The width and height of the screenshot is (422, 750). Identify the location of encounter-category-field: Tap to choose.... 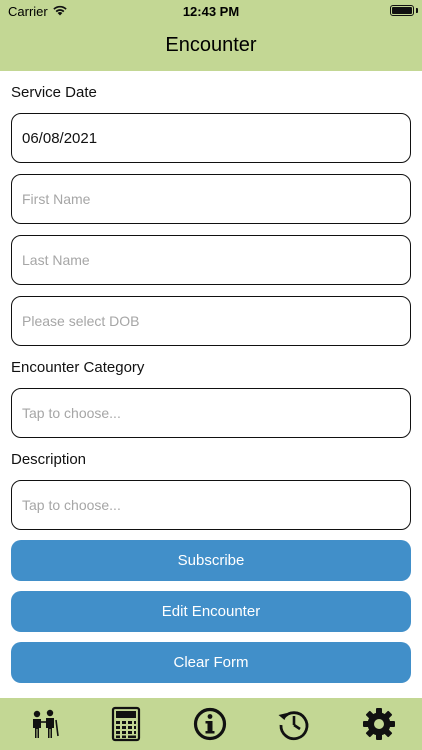
(211, 413).